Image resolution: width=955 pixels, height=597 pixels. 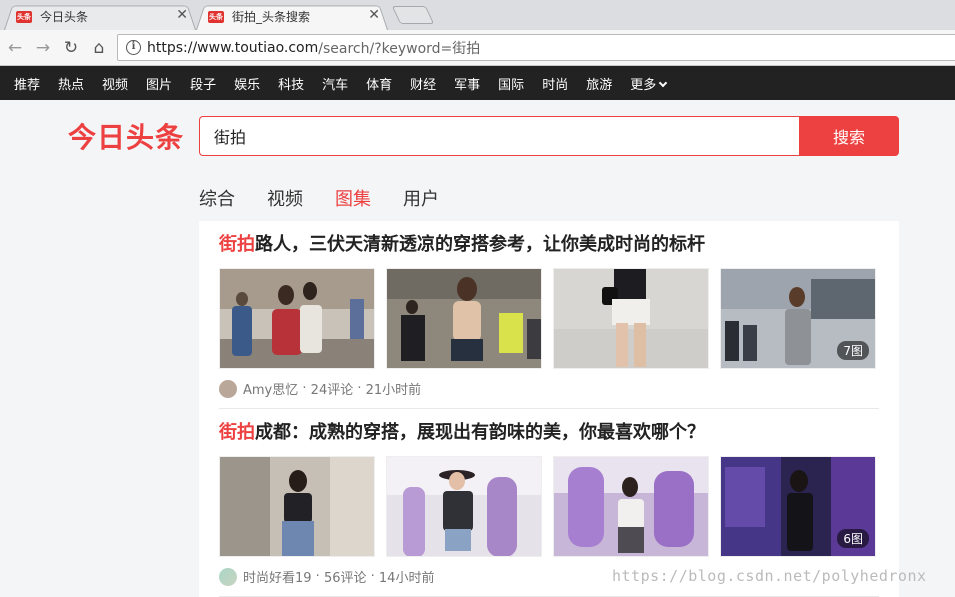 What do you see at coordinates (291, 83) in the screenshot?
I see `channel-link: 科技` at bounding box center [291, 83].